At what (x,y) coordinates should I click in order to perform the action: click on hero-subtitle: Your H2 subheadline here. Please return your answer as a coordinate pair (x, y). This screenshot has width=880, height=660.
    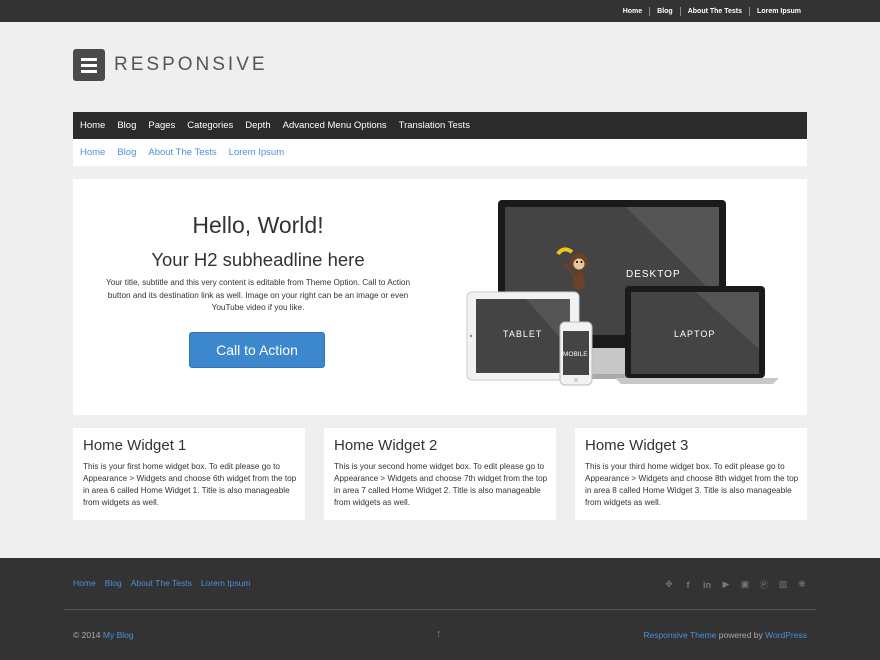
    Looking at the image, I should click on (258, 259).